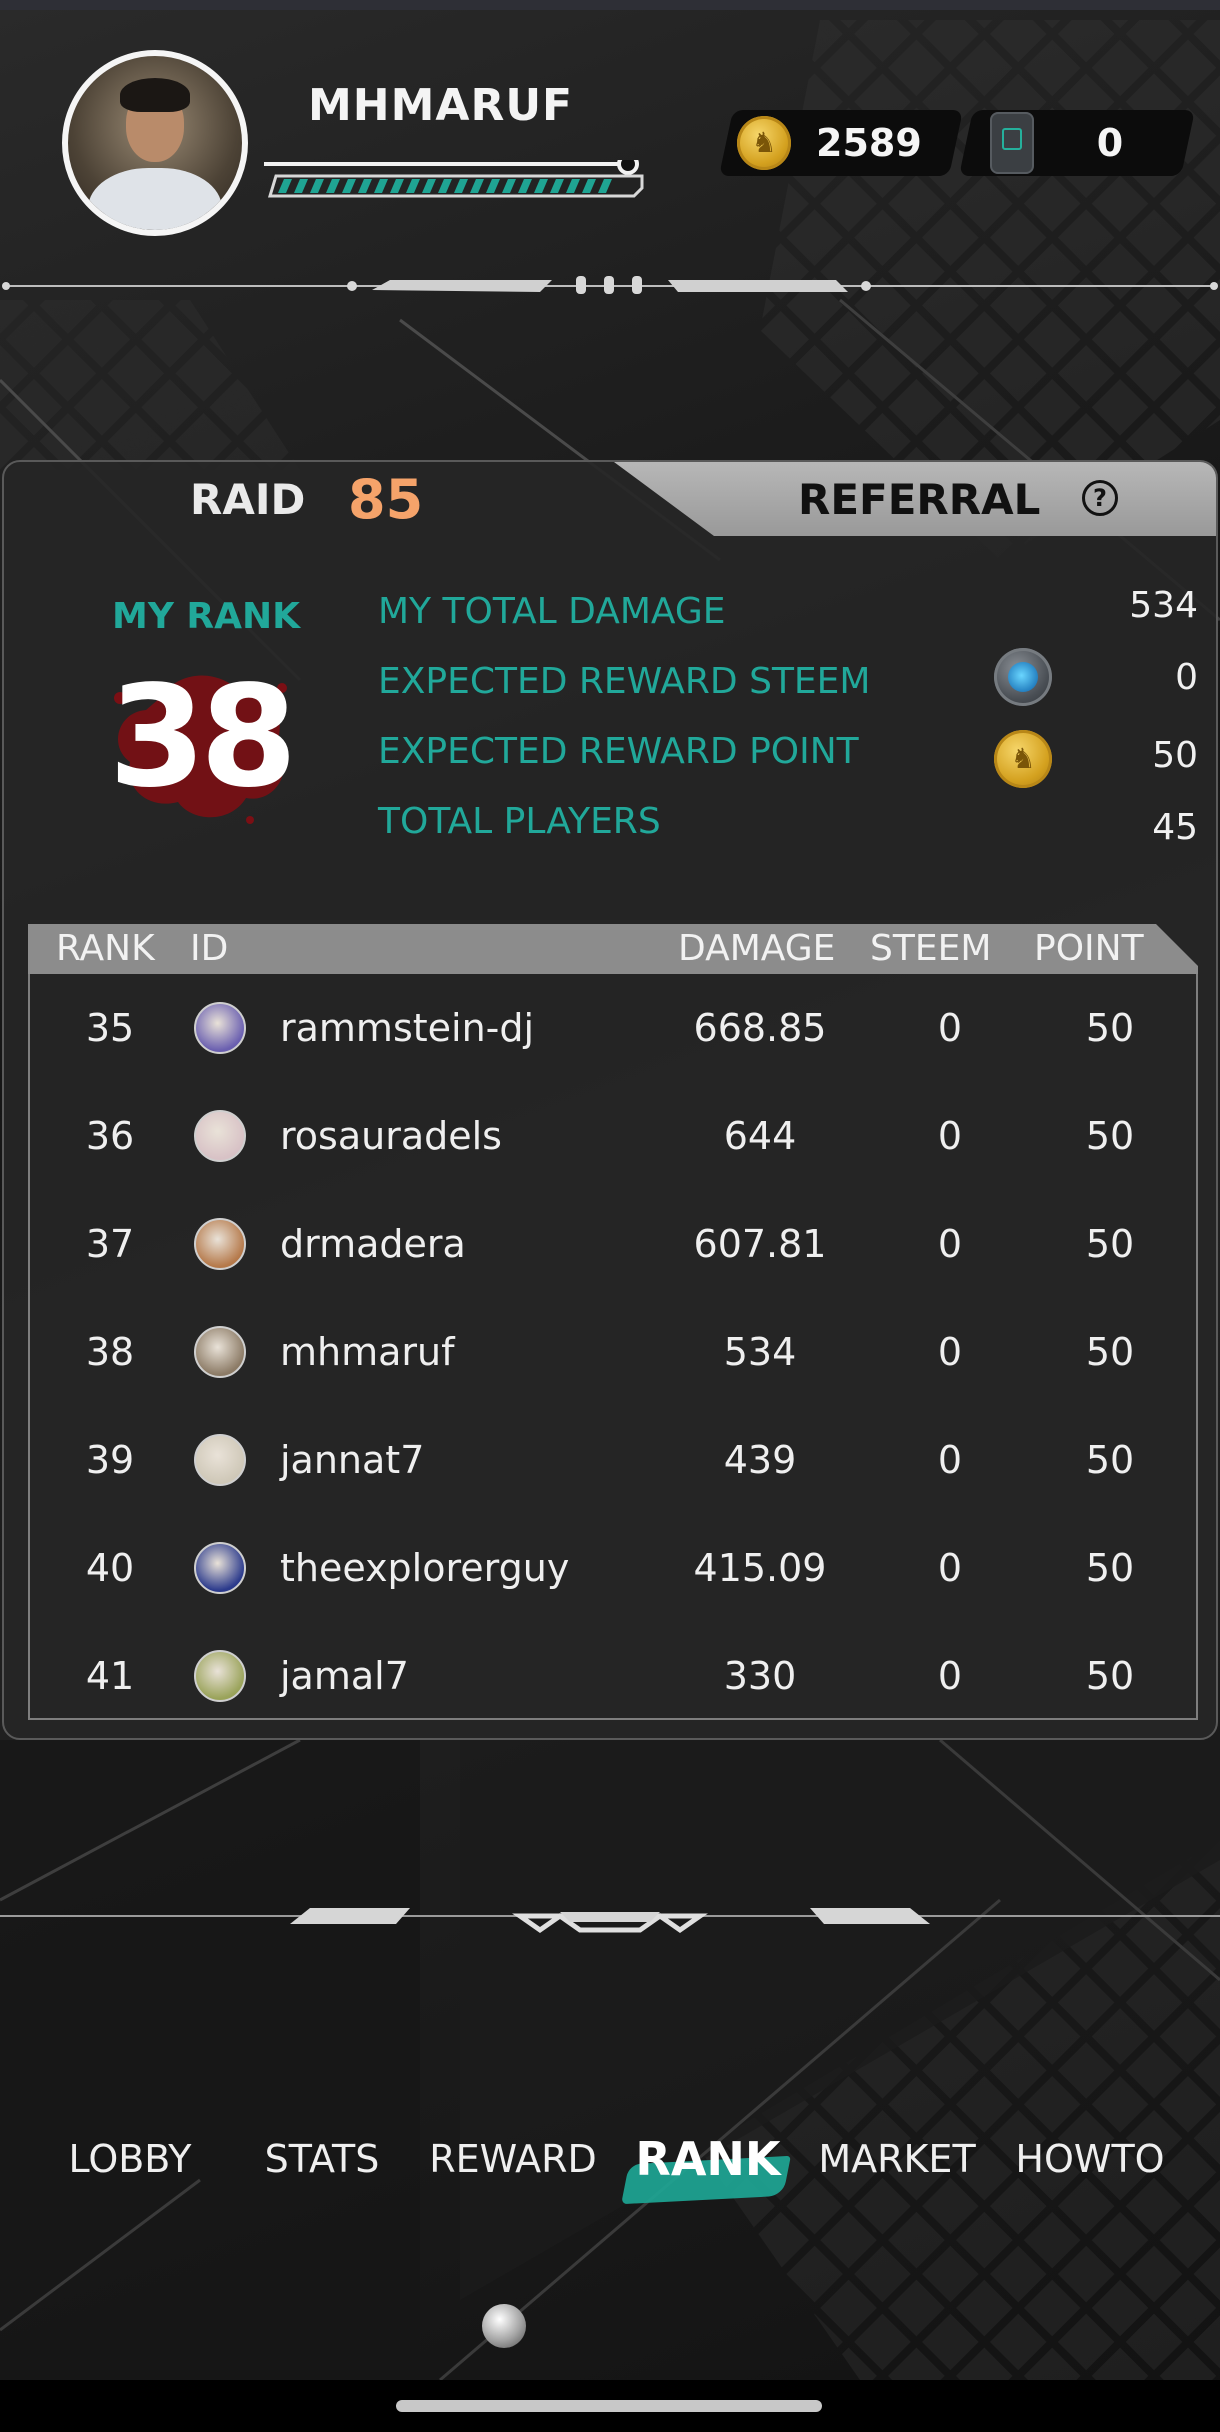 The image size is (1220, 2432). What do you see at coordinates (931, 948) in the screenshot?
I see `column-header-steem: STEEM` at bounding box center [931, 948].